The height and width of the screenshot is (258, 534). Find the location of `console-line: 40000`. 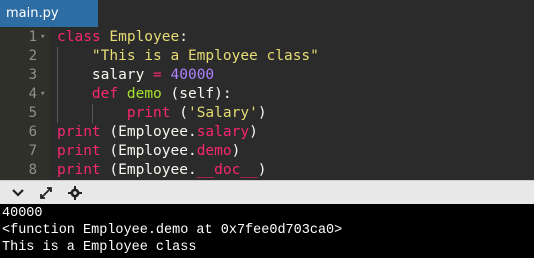

console-line: 40000 is located at coordinates (22, 213).